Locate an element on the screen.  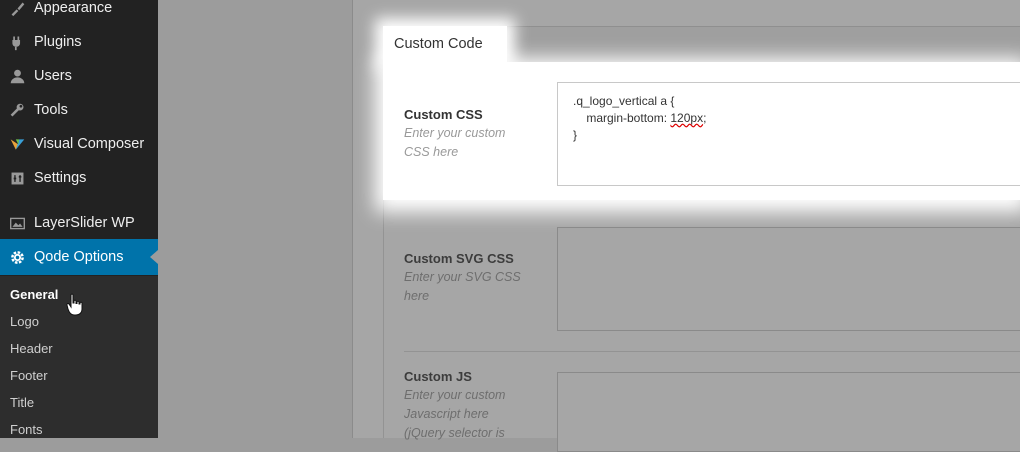
description-line: Javascript here is located at coordinates (446, 414).